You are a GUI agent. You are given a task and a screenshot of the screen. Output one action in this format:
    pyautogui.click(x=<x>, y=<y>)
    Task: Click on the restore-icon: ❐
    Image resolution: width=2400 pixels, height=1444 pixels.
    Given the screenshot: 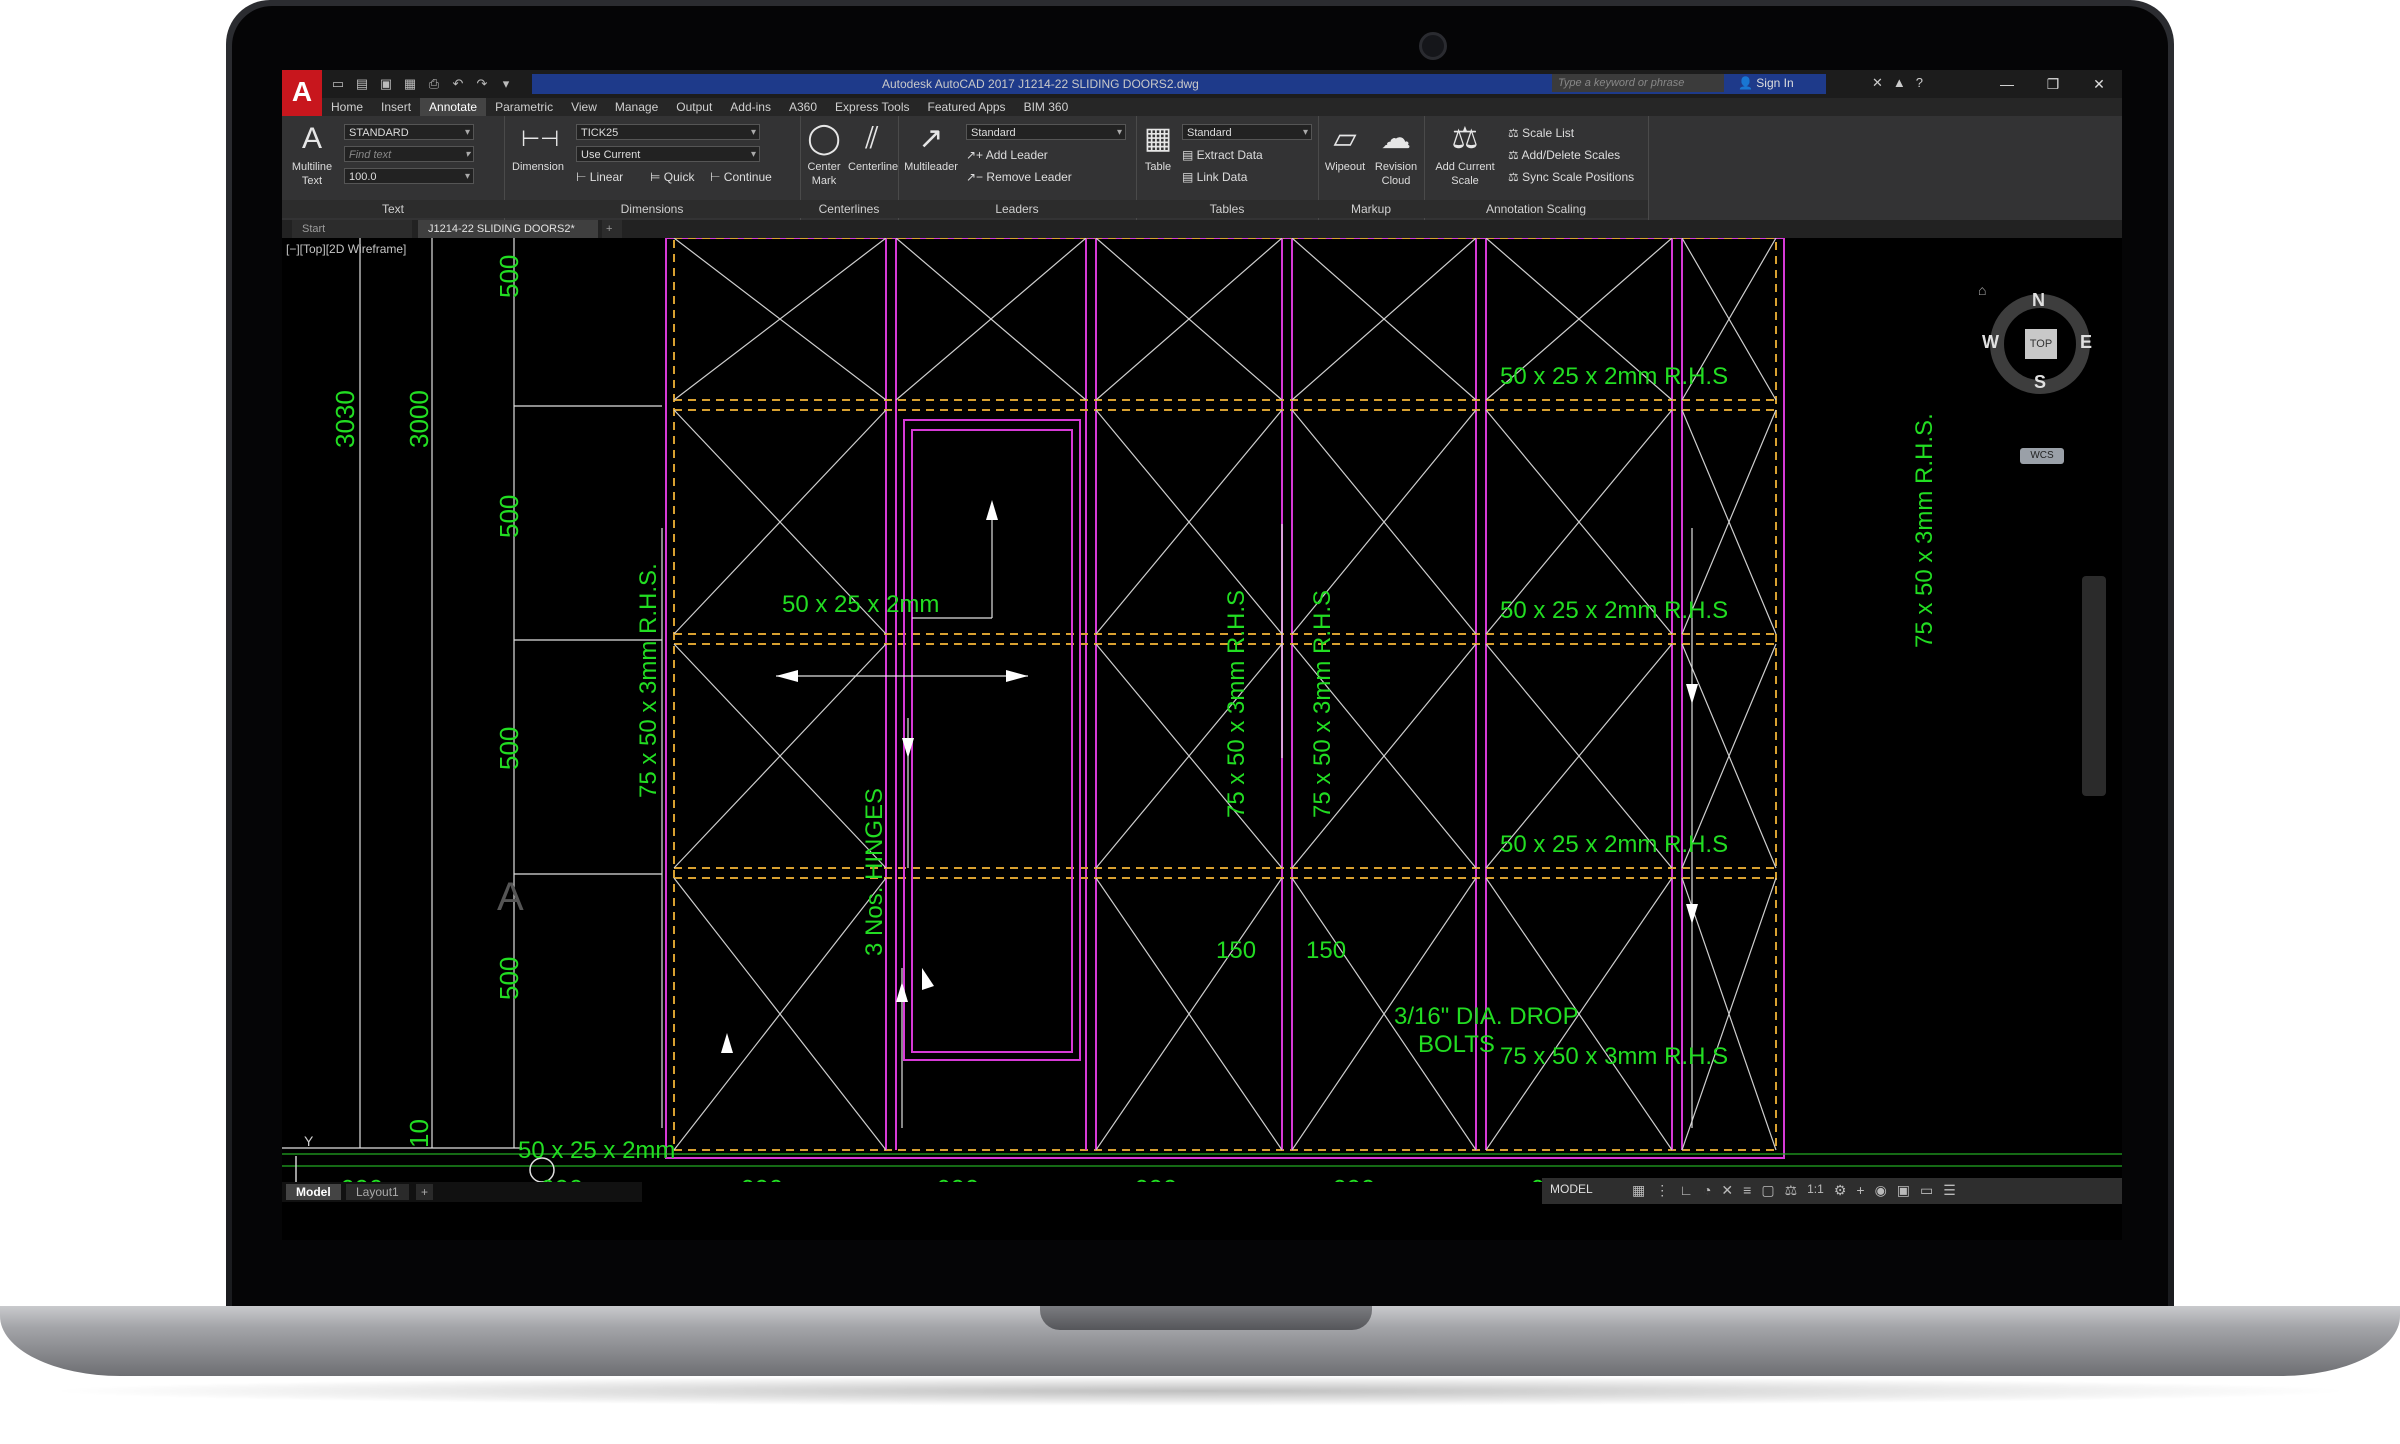 What is the action you would take?
    pyautogui.click(x=2053, y=84)
    